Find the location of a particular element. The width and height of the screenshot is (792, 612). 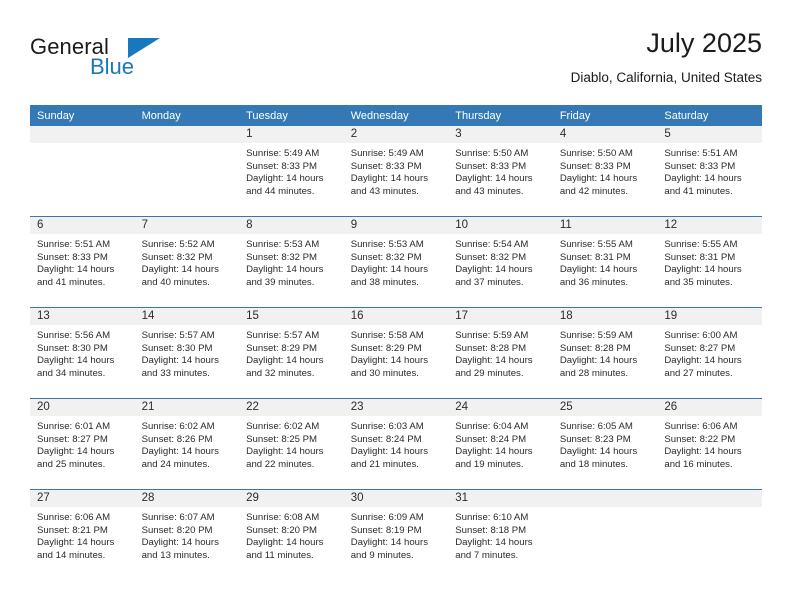

sunset-text: Sunset: 8:32 PM is located at coordinates (491, 257).